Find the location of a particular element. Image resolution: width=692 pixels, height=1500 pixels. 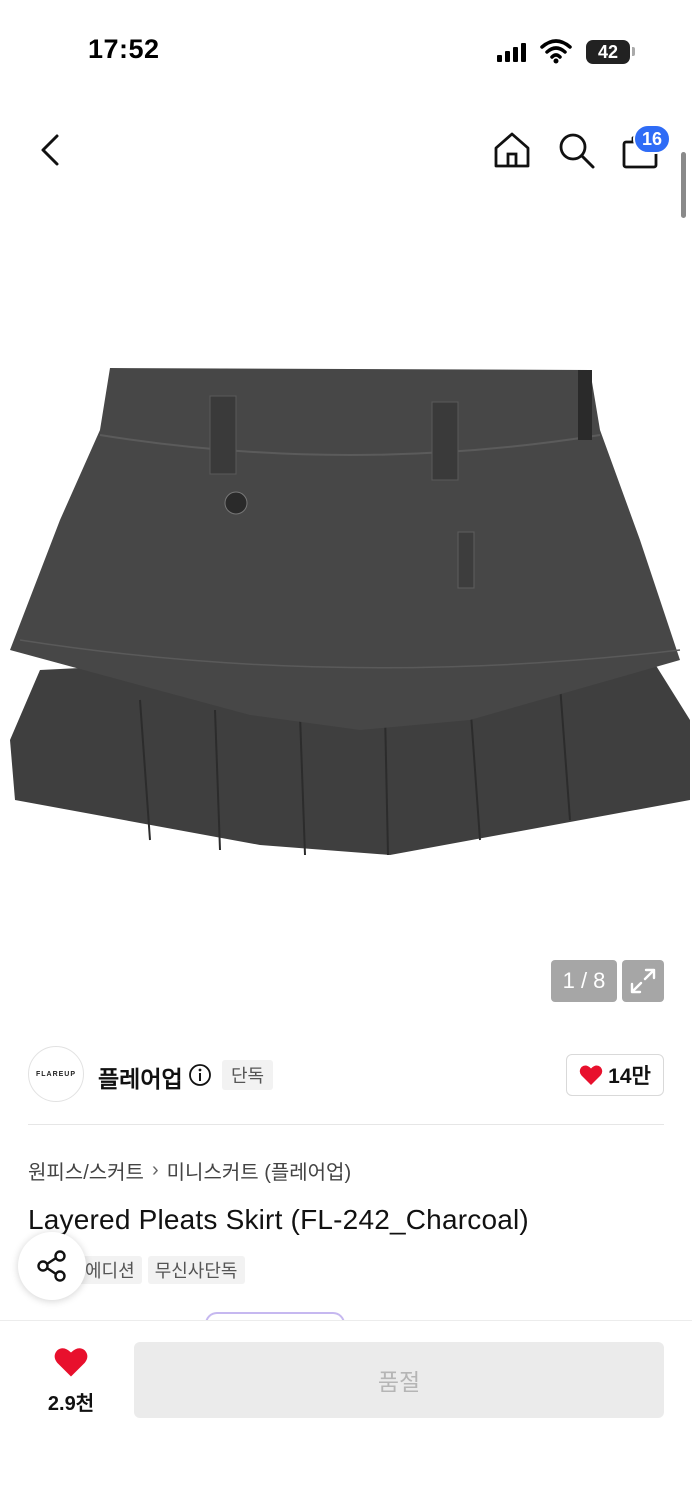

tag-edition: 에디션 is located at coordinates (110, 1270).